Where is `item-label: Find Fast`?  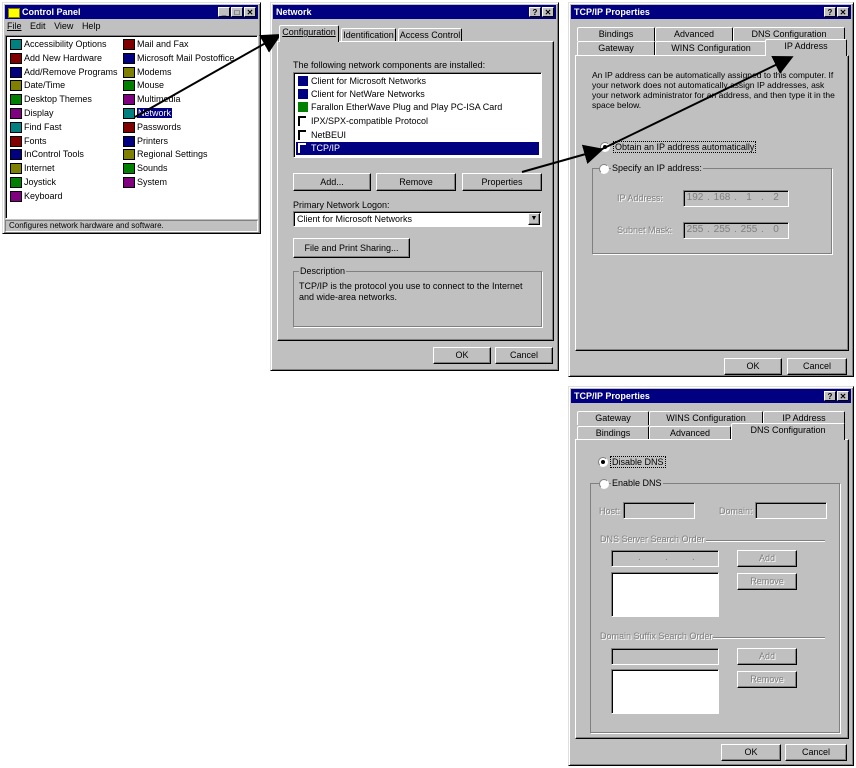 item-label: Find Fast is located at coordinates (43, 126).